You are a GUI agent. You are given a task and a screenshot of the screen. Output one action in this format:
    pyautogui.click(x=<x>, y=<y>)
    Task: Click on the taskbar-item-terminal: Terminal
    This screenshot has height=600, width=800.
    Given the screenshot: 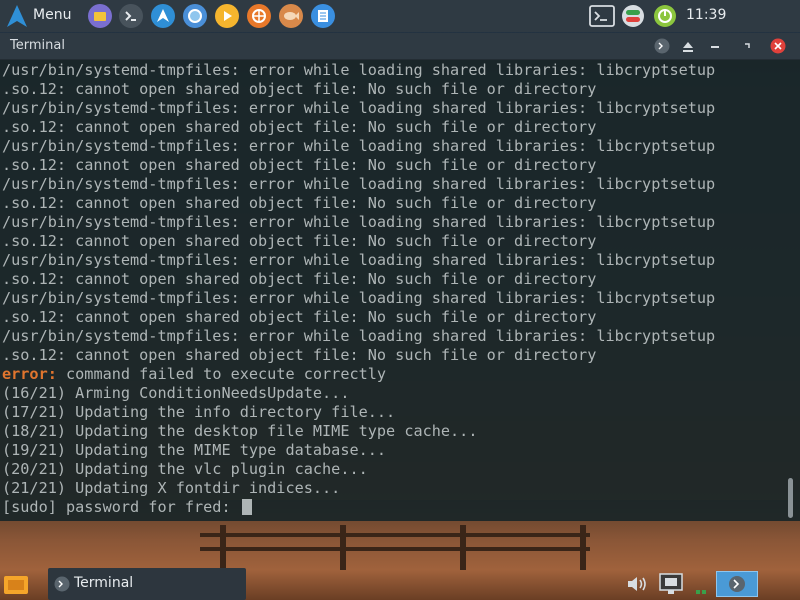 What is the action you would take?
    pyautogui.click(x=147, y=584)
    